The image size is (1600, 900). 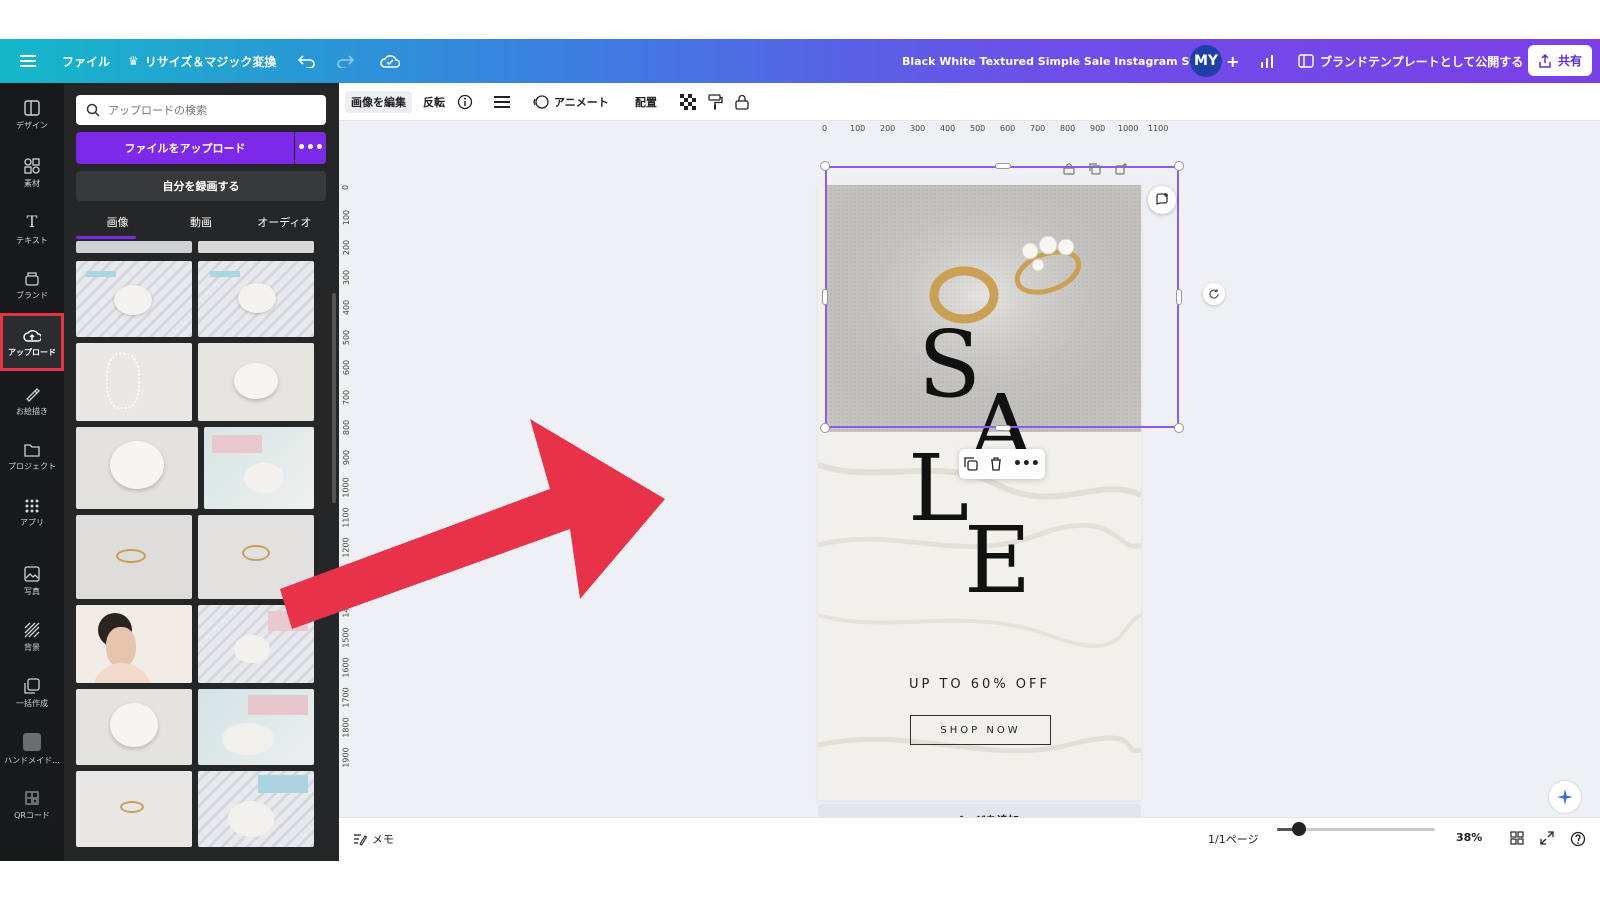 What do you see at coordinates (32, 401) in the screenshot?
I see `rail-item-draw: お絵描き` at bounding box center [32, 401].